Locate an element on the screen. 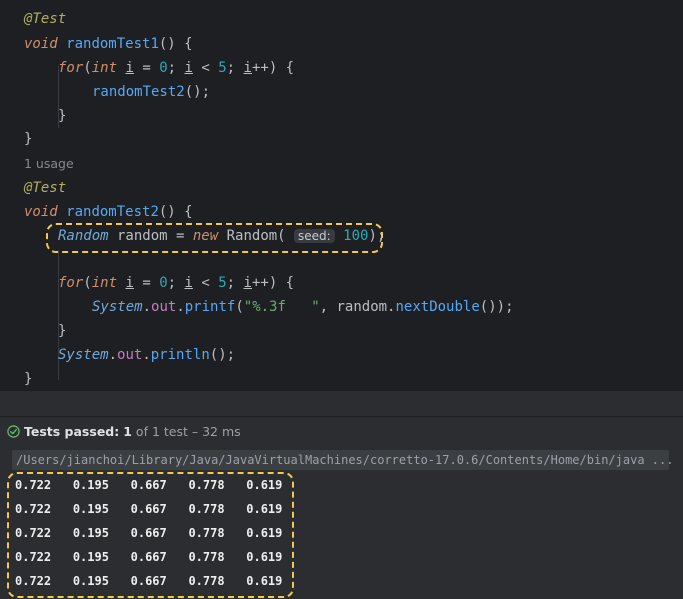 Image resolution: width=683 pixels, height=599 pixels. code-text: random = is located at coordinates (150, 236).